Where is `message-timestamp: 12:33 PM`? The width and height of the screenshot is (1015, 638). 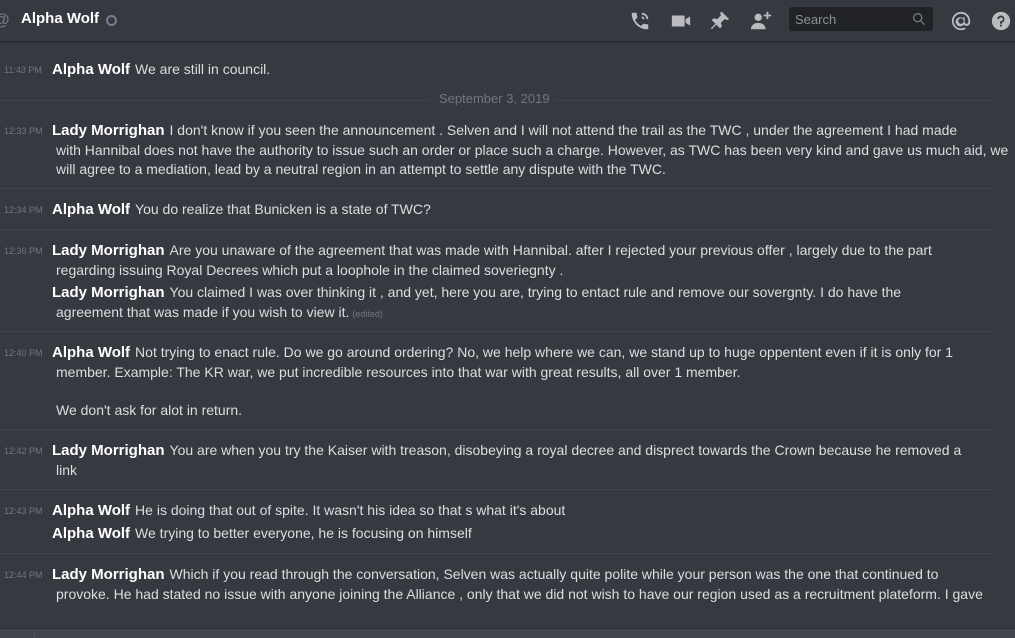 message-timestamp: 12:33 PM is located at coordinates (23, 131).